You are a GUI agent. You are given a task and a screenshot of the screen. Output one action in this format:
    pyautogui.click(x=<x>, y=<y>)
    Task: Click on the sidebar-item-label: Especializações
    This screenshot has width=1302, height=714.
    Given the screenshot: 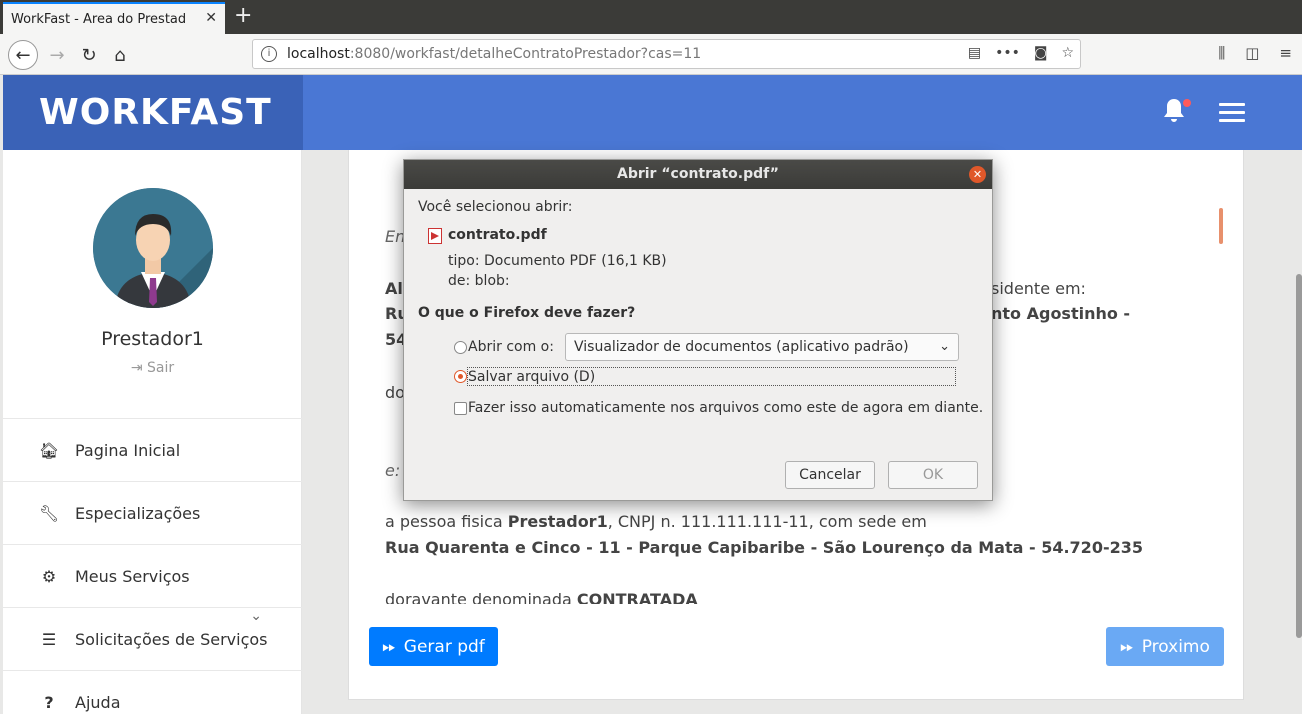 What is the action you would take?
    pyautogui.click(x=138, y=513)
    